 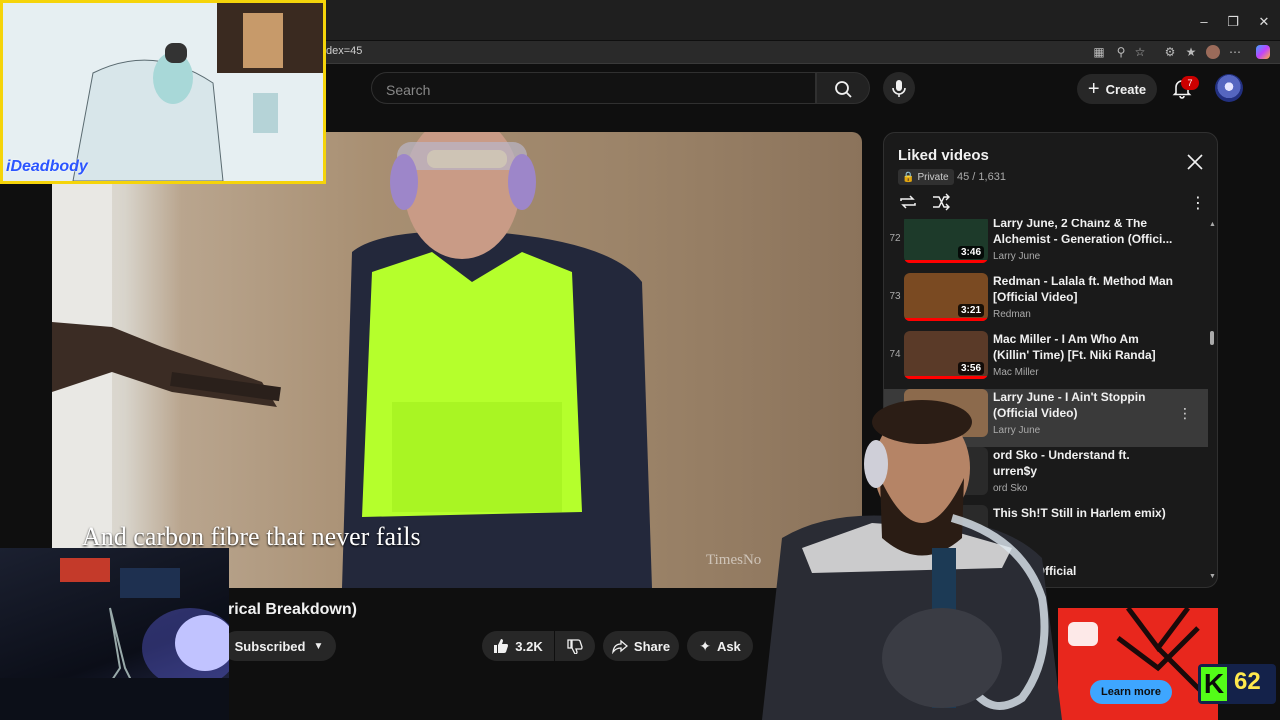 I want to click on voice-search-button, so click(x=899, y=88).